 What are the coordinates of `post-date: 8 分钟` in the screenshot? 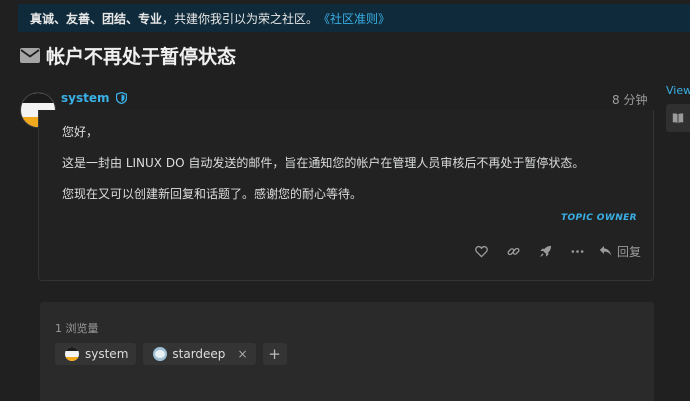 It's located at (629, 99).